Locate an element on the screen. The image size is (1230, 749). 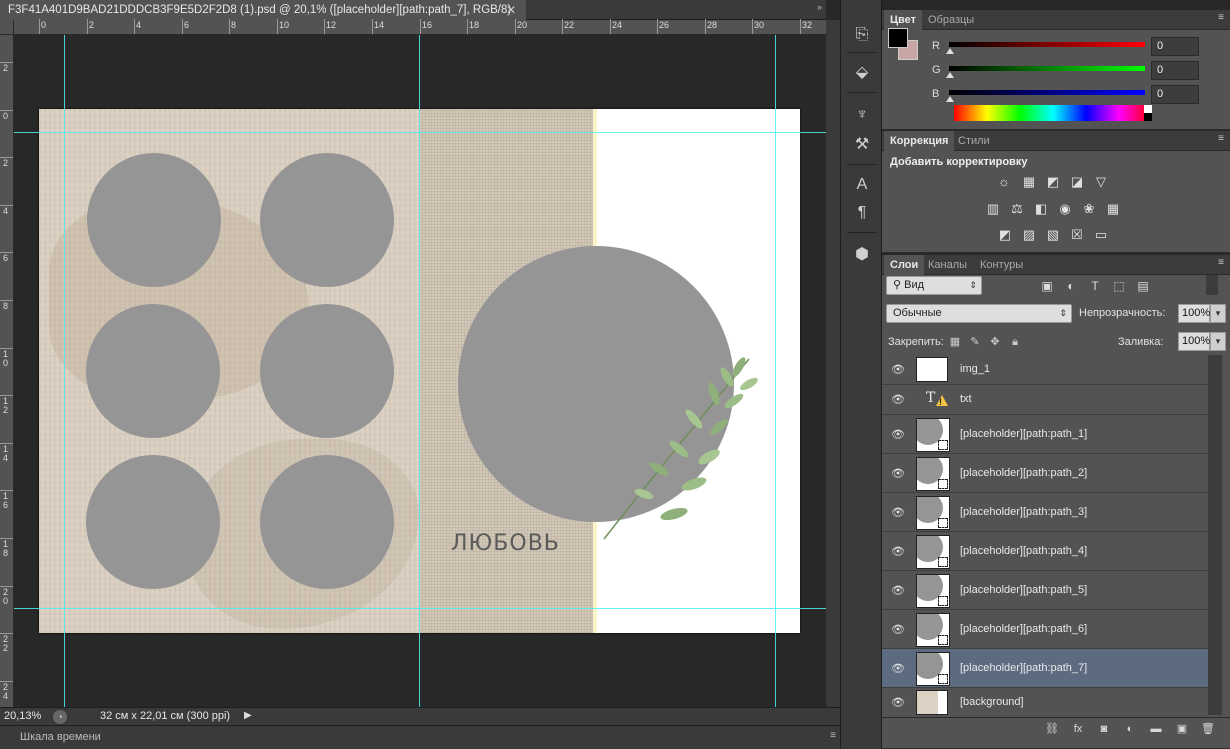
leaf-branch-image is located at coordinates (679, 449).